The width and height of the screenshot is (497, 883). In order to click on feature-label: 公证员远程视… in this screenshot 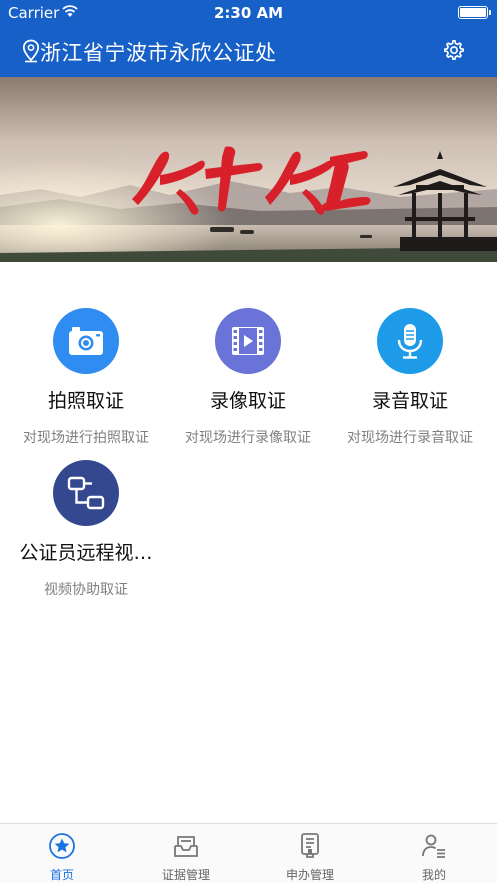, I will do `click(86, 553)`.